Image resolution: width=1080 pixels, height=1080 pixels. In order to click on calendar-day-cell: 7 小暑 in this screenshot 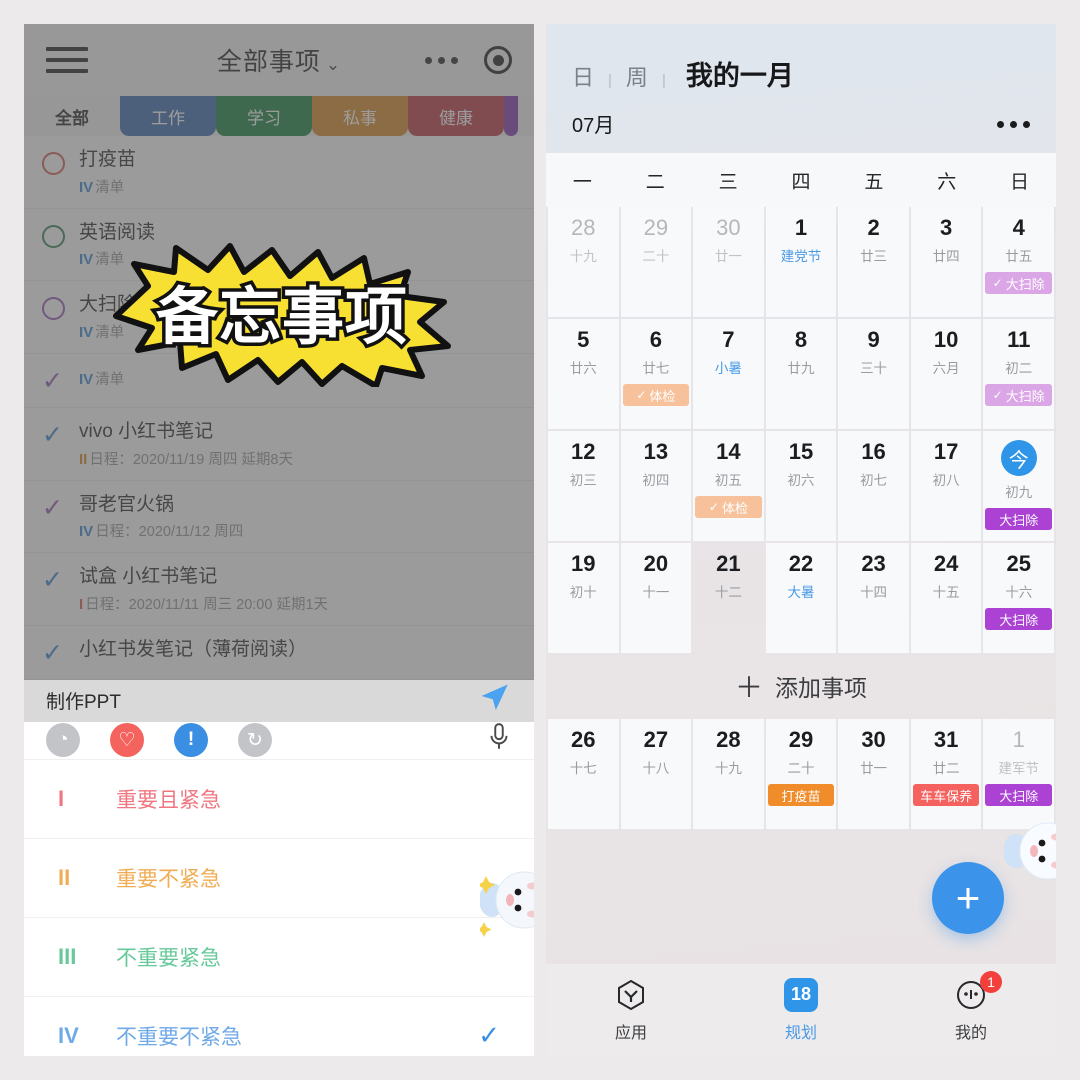, I will do `click(728, 374)`.